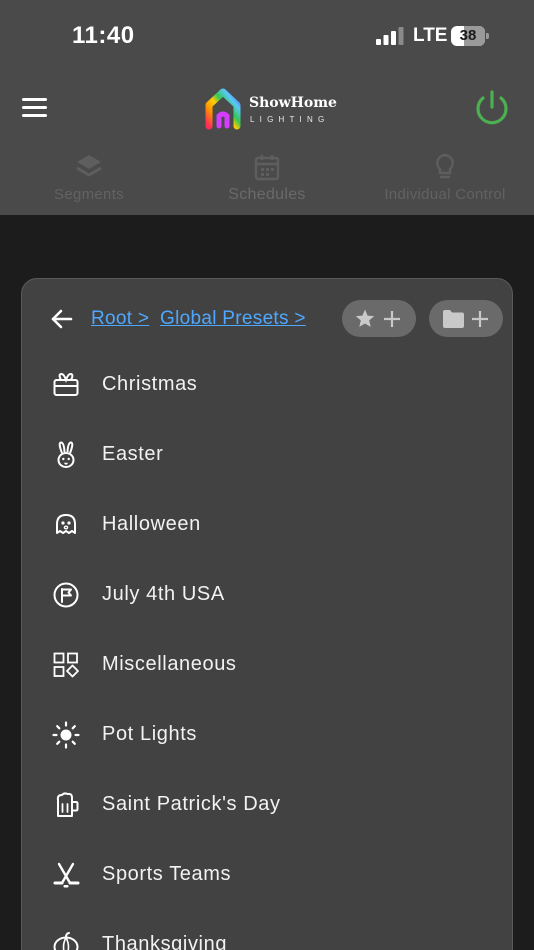  Describe the element at coordinates (267, 194) in the screenshot. I see `tab-schedules-label: Schedules` at that location.